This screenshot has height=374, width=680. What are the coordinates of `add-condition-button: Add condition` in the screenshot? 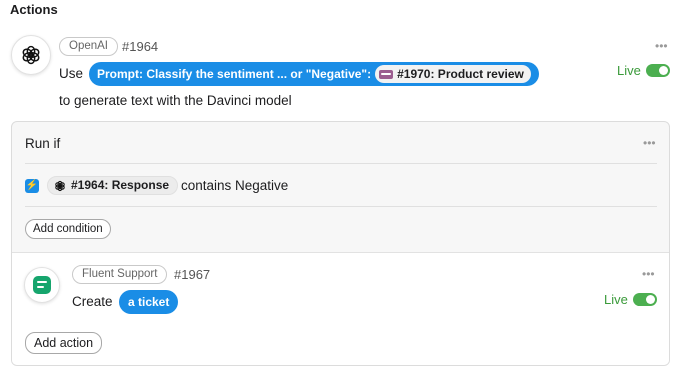 It's located at (68, 229).